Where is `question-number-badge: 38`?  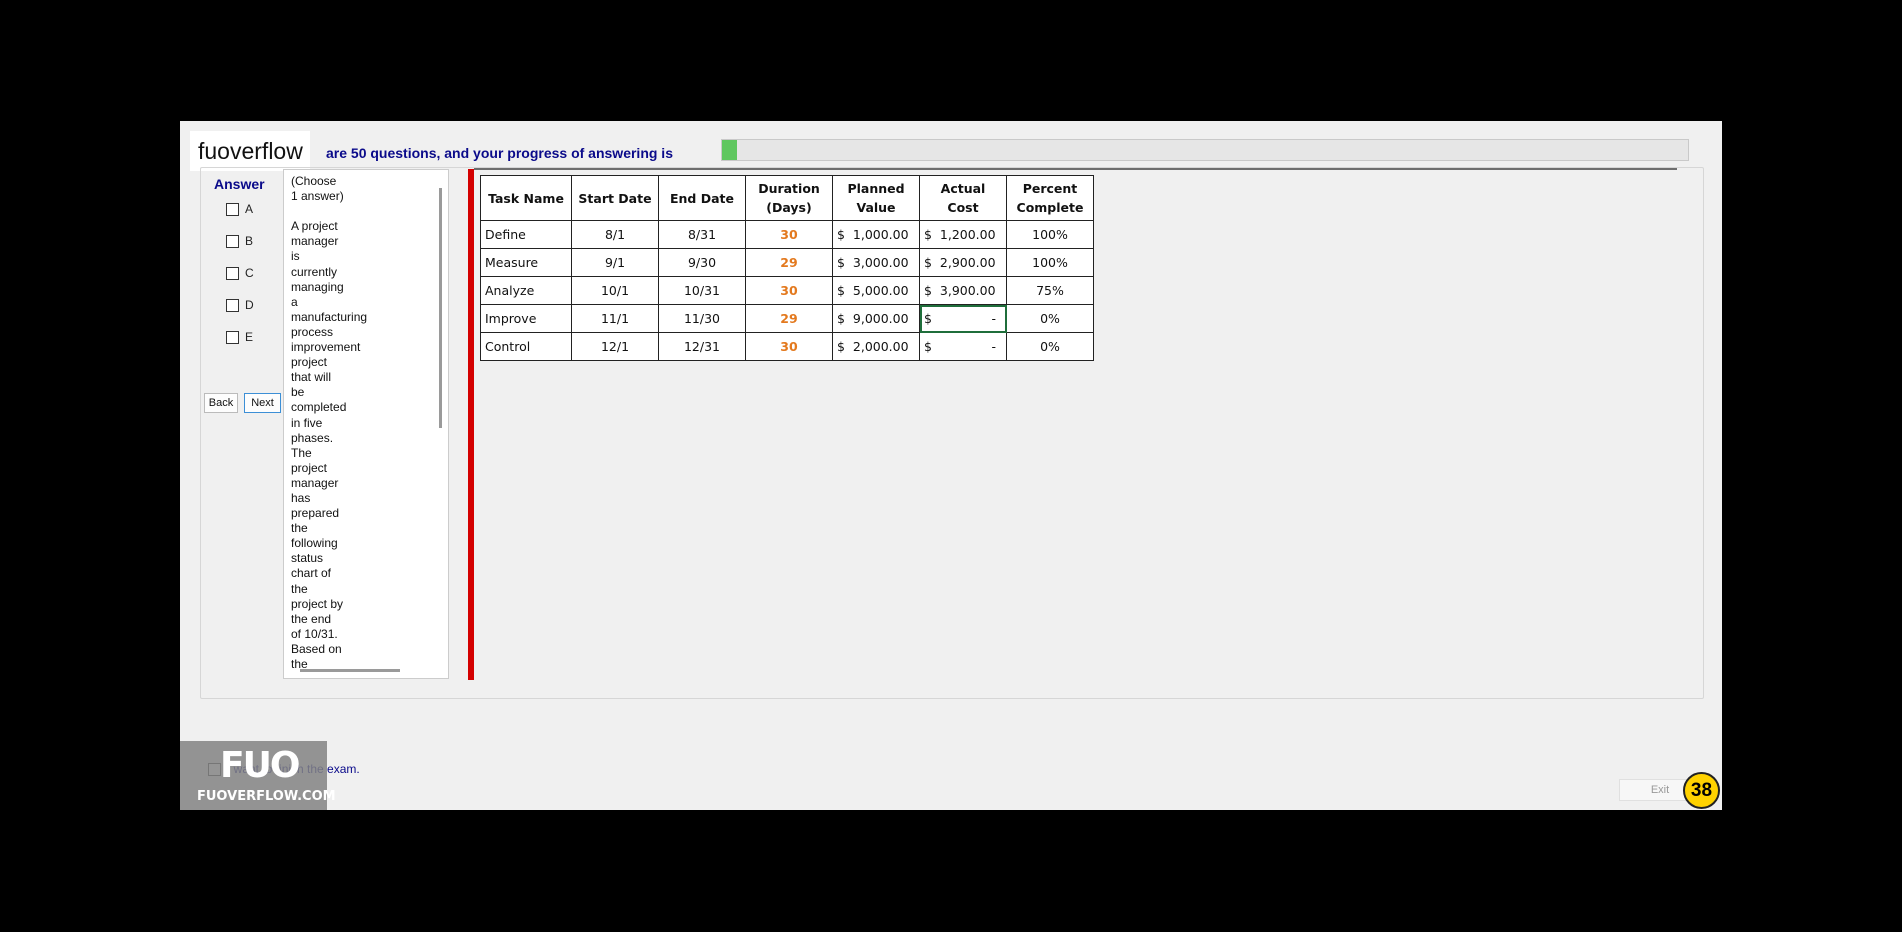
question-number-badge: 38 is located at coordinates (1701, 790).